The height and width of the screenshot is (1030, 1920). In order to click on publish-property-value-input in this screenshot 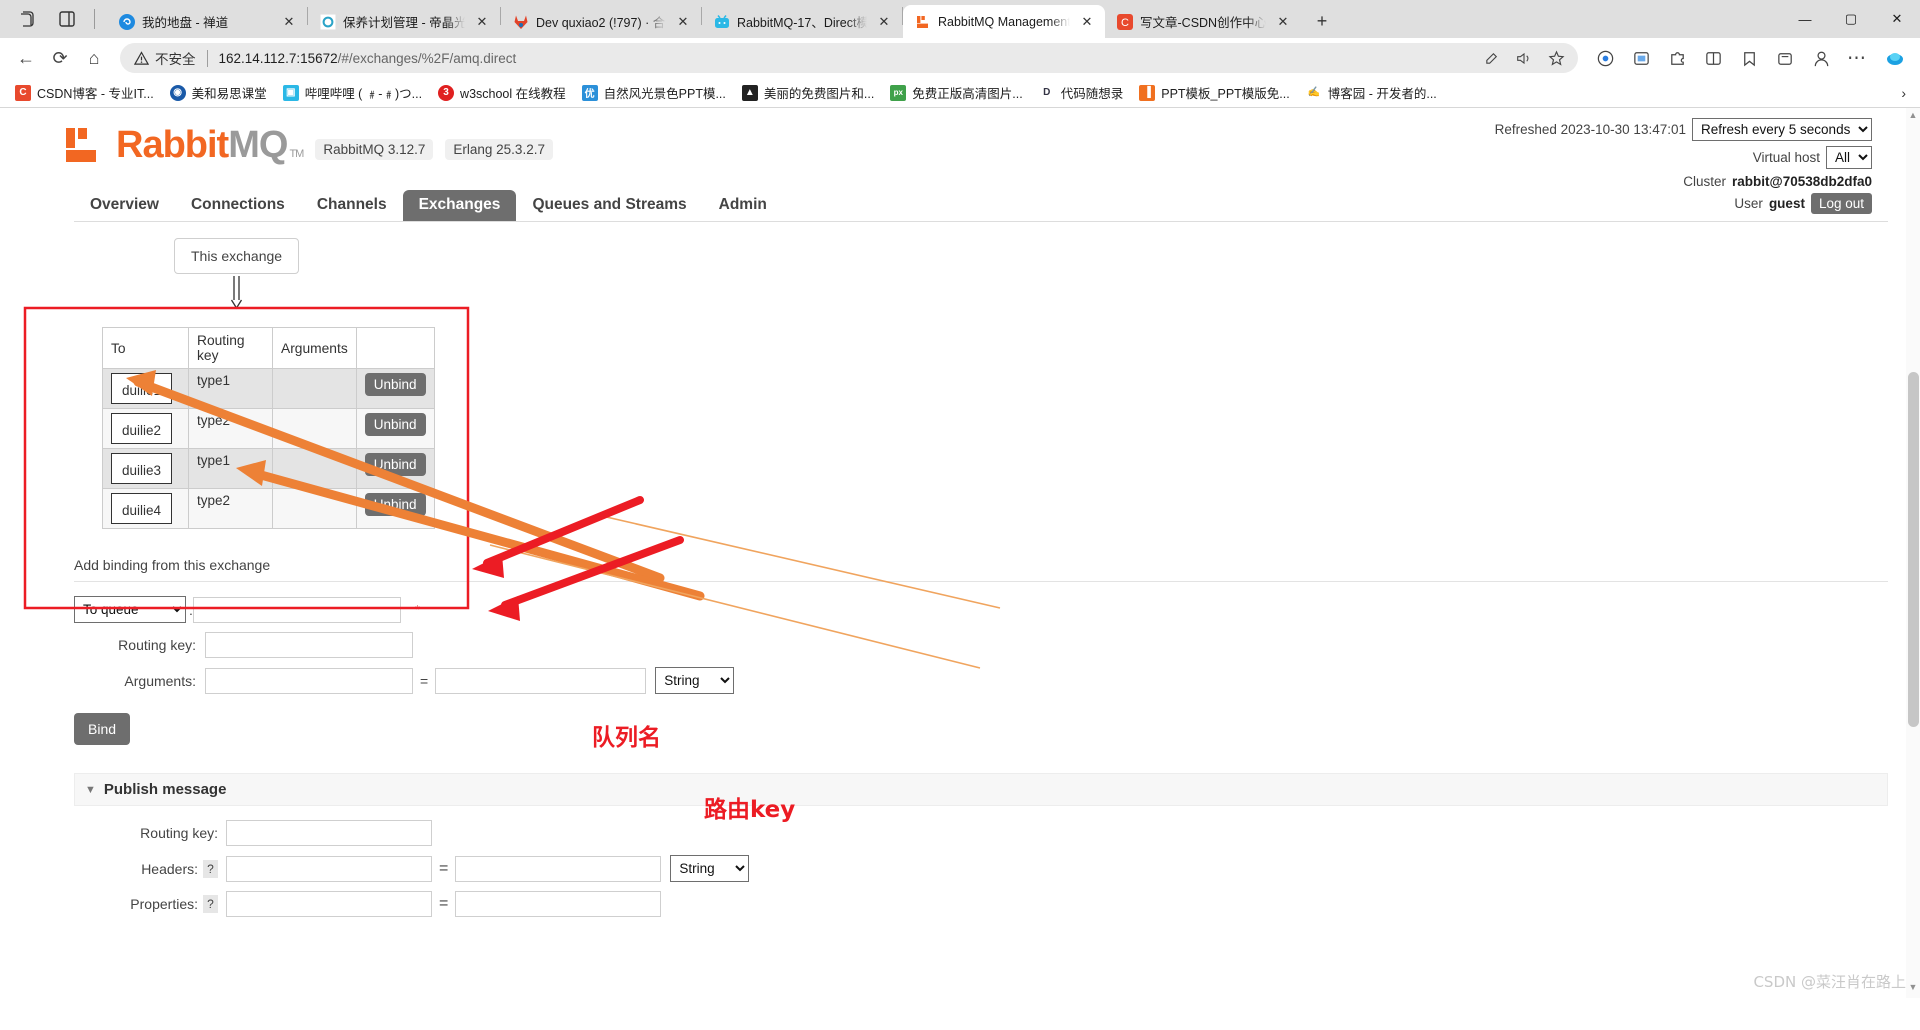, I will do `click(558, 904)`.